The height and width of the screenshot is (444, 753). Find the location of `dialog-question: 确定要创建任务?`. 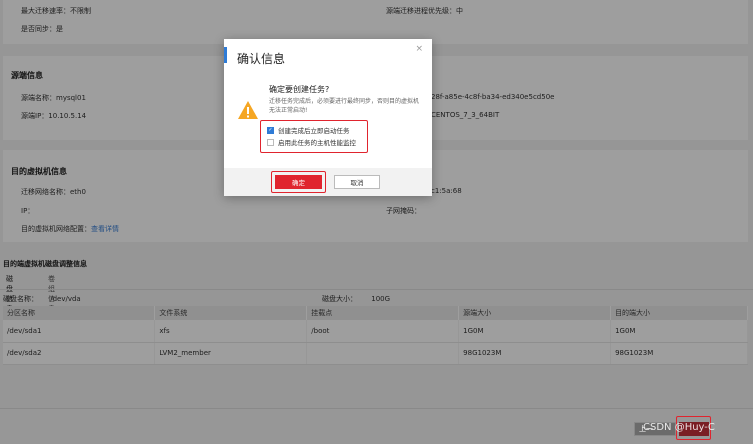

dialog-question: 确定要创建任务? is located at coordinates (299, 89).